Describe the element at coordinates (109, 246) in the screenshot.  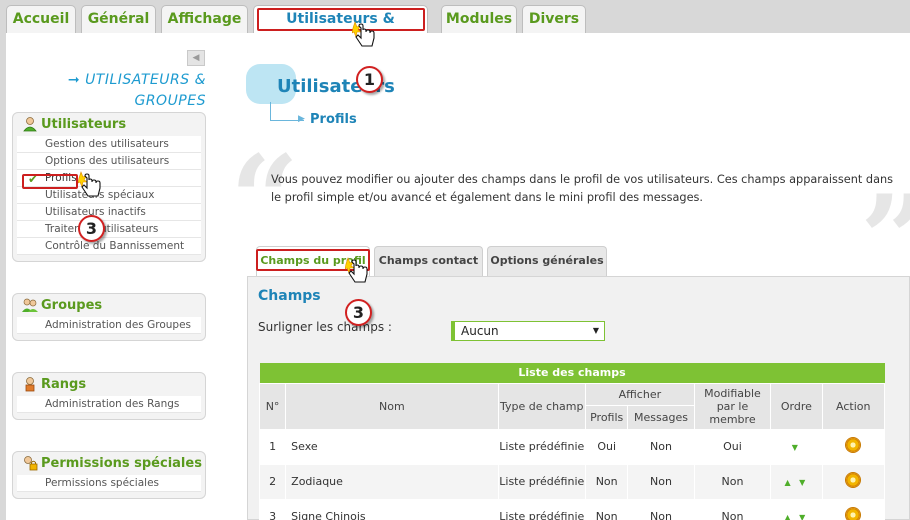
I see `sidebar-item-controle-bannissement: Contrôle du Bannissement` at that location.